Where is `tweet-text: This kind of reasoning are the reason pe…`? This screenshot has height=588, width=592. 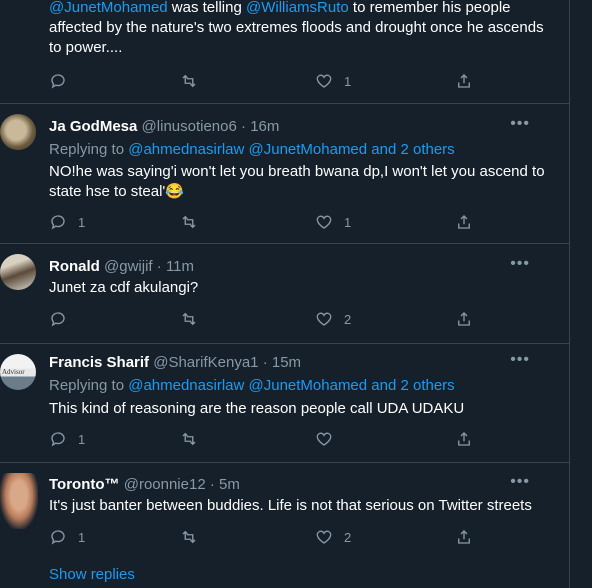
tweet-text: This kind of reasoning are the reason pe… is located at coordinates (257, 408).